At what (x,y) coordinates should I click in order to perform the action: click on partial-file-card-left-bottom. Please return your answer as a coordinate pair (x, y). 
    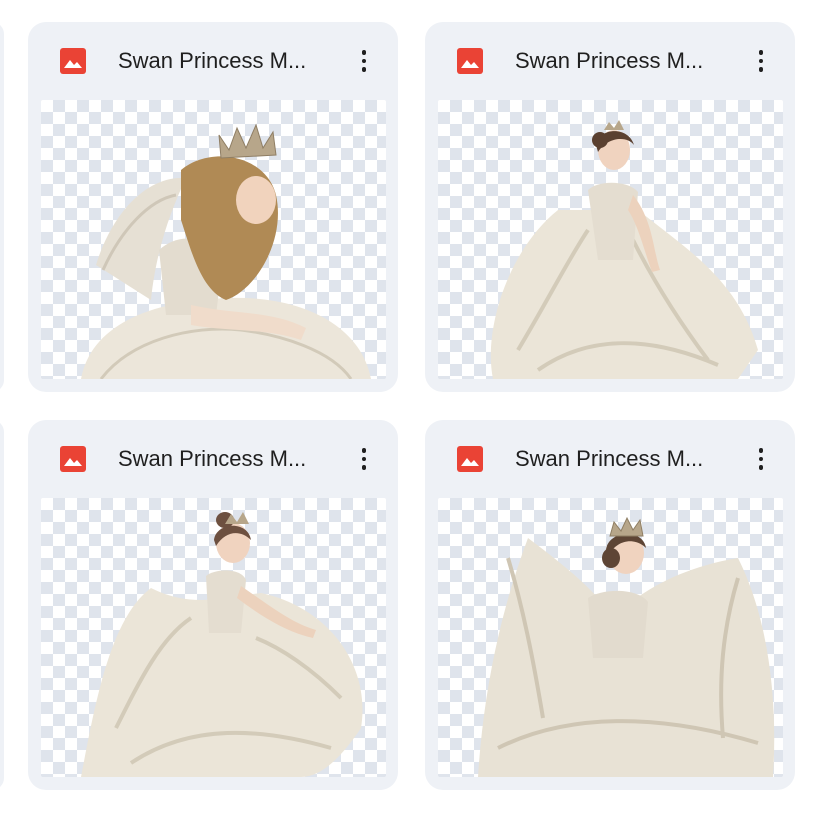
    Looking at the image, I should click on (2, 605).